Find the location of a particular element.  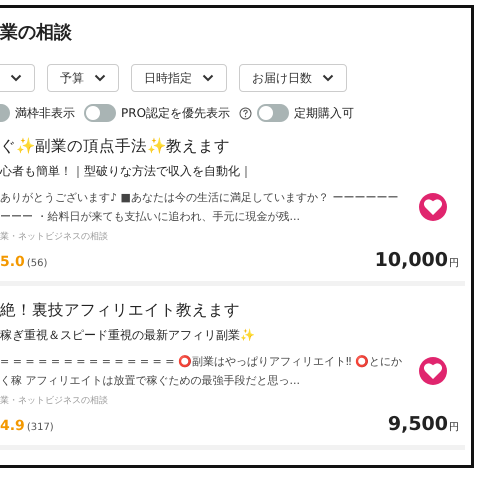

toggle-label: 定期購入可 is located at coordinates (324, 113).